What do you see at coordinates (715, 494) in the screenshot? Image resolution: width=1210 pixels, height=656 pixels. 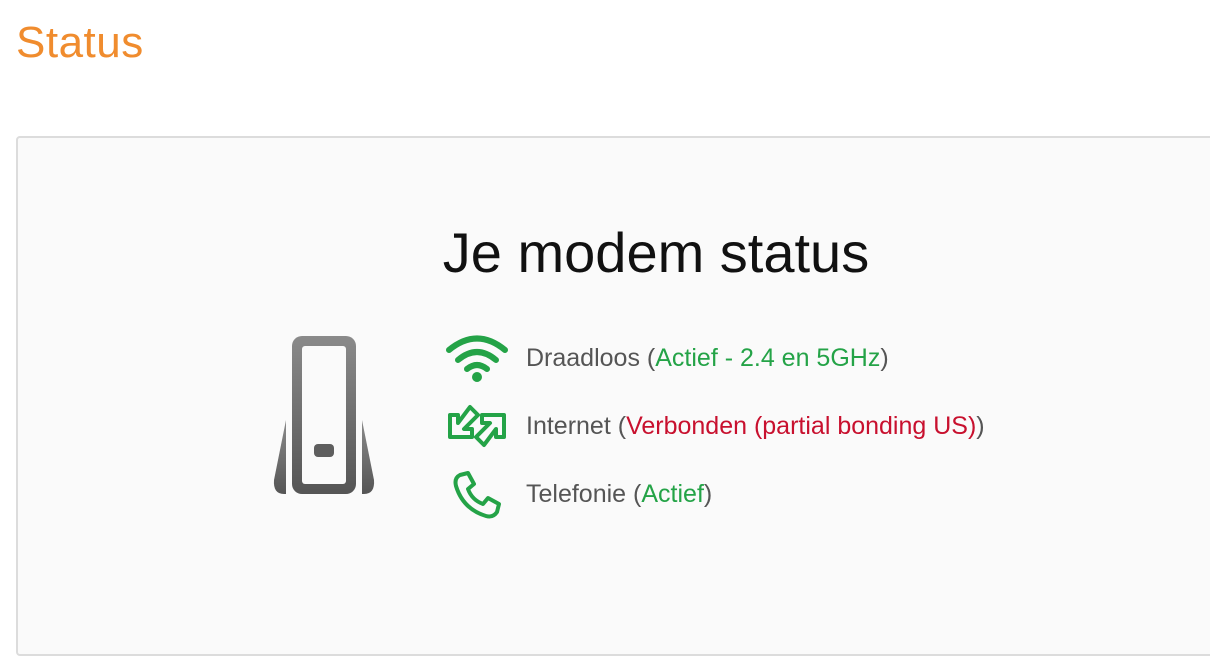 I see `status-item-telephony: Telefonie (Actief)` at bounding box center [715, 494].